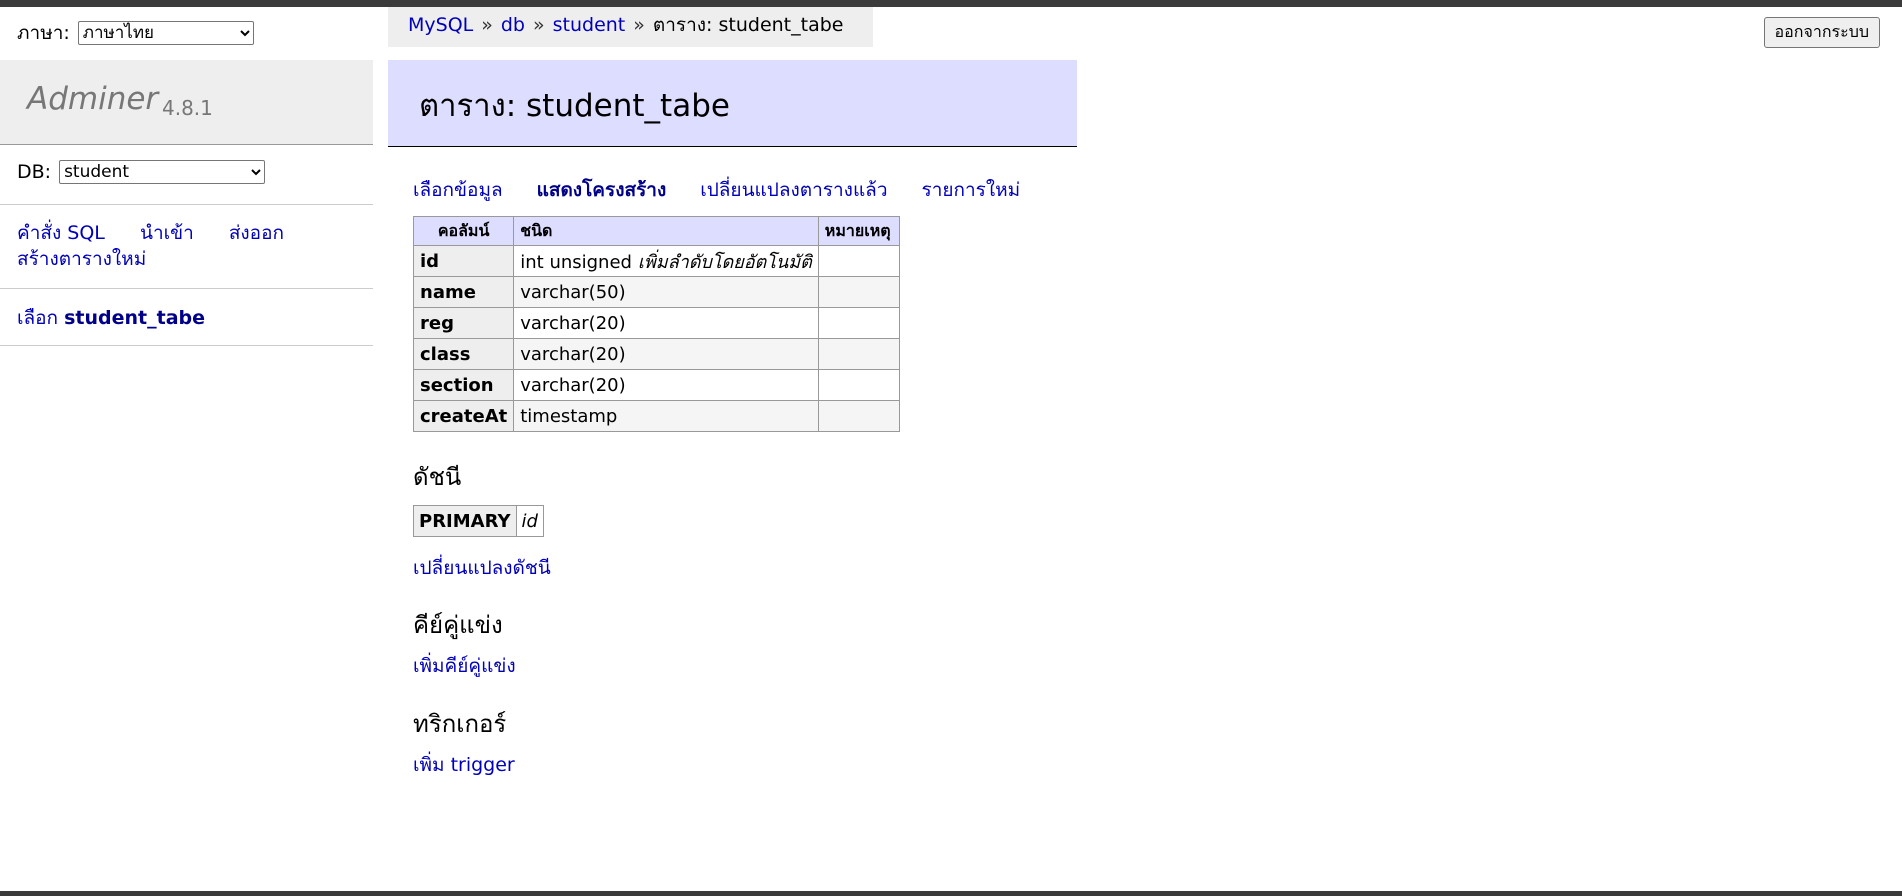  I want to click on column-name: reg, so click(463, 323).